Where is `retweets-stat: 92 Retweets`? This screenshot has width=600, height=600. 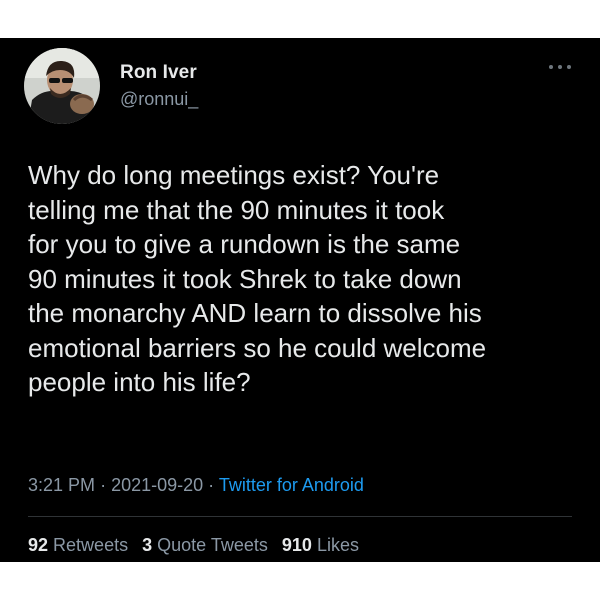 retweets-stat: 92 Retweets is located at coordinates (78, 545).